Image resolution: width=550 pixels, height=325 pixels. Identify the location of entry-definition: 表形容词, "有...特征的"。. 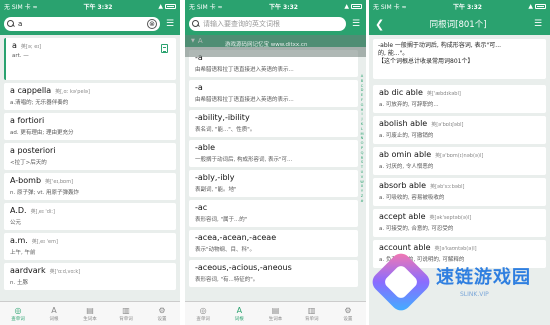
(227, 280).